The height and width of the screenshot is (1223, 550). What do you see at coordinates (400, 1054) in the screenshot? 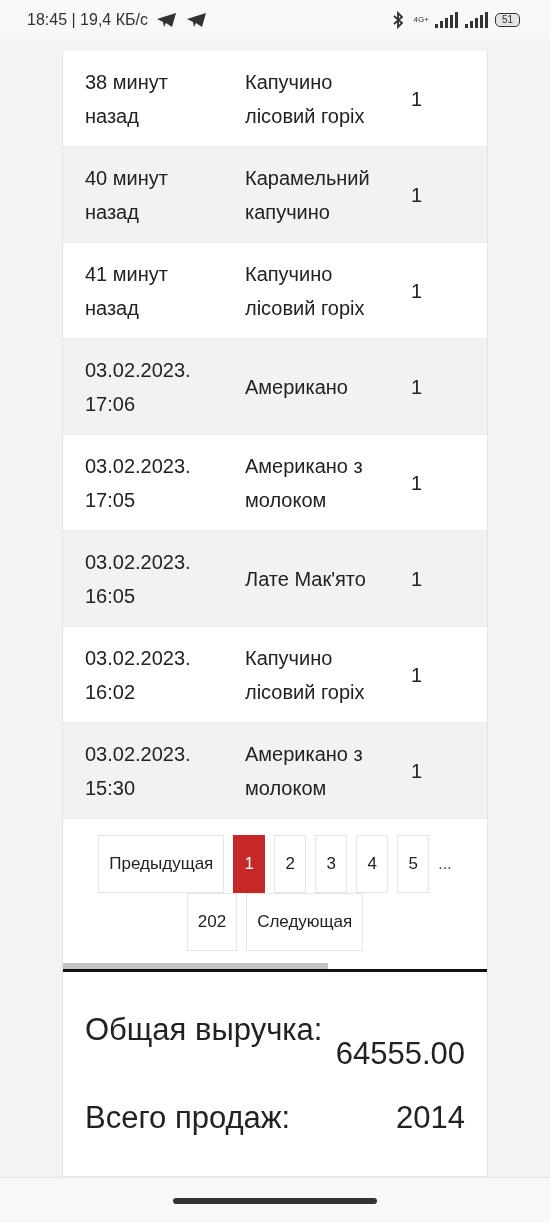
I see `revenue-value: 64555.00` at bounding box center [400, 1054].